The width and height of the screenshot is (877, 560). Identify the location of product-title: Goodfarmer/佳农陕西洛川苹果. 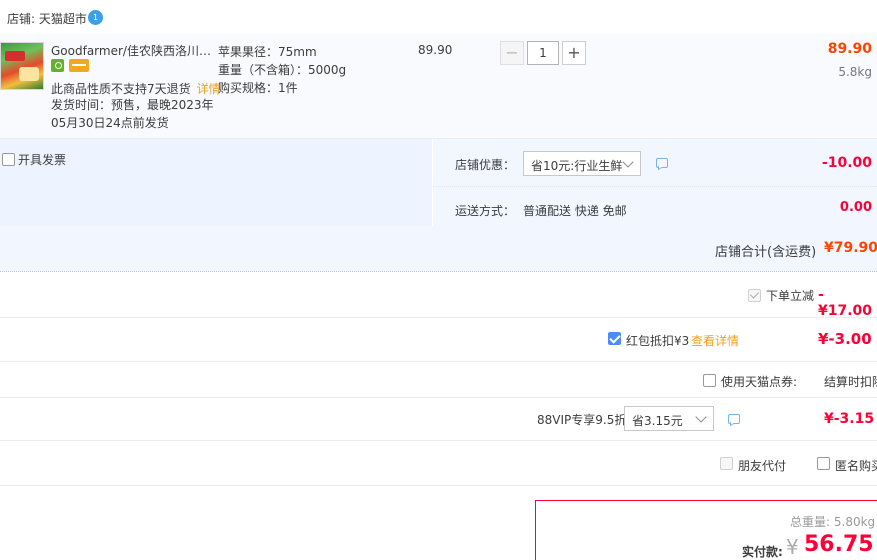
(131, 50).